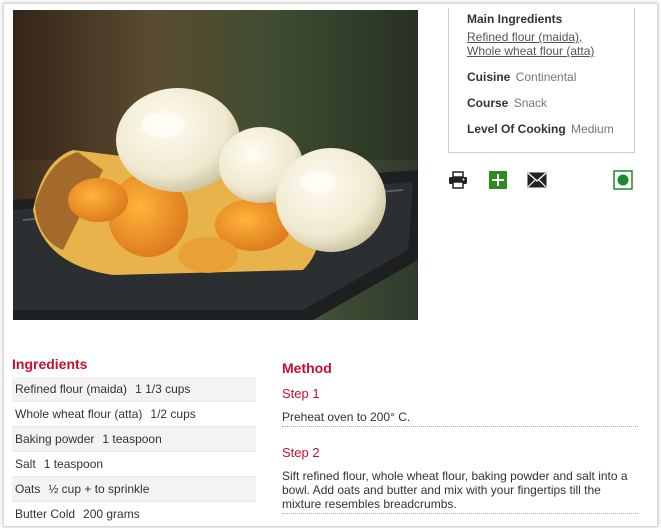 This screenshot has height=528, width=661. I want to click on main-ingredient-link: Refined flour (maida),, so click(541, 37).